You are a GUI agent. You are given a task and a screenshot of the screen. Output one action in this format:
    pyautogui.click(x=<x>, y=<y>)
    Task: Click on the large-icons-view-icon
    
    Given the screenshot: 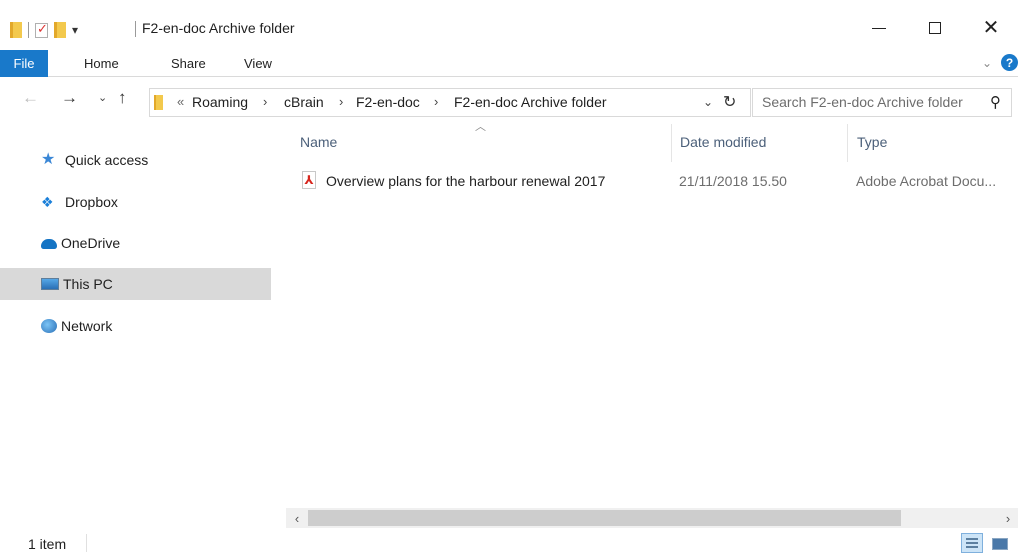 What is the action you would take?
    pyautogui.click(x=999, y=543)
    